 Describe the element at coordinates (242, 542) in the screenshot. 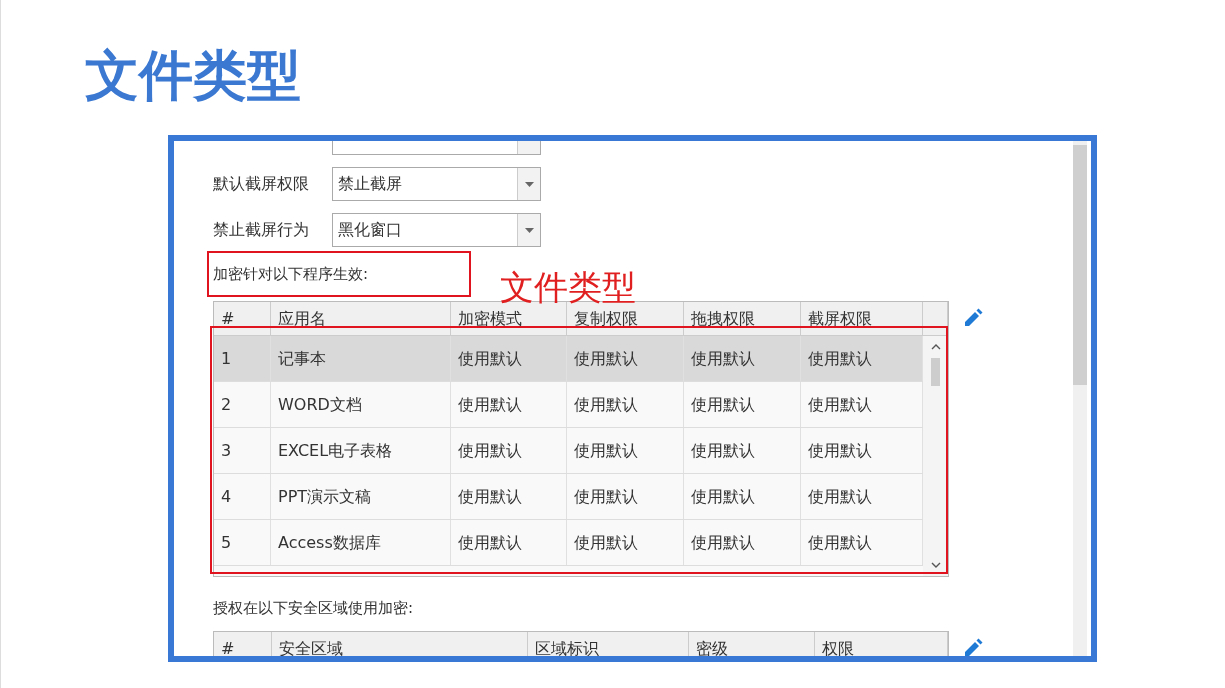

I see `table-cell: 5` at that location.